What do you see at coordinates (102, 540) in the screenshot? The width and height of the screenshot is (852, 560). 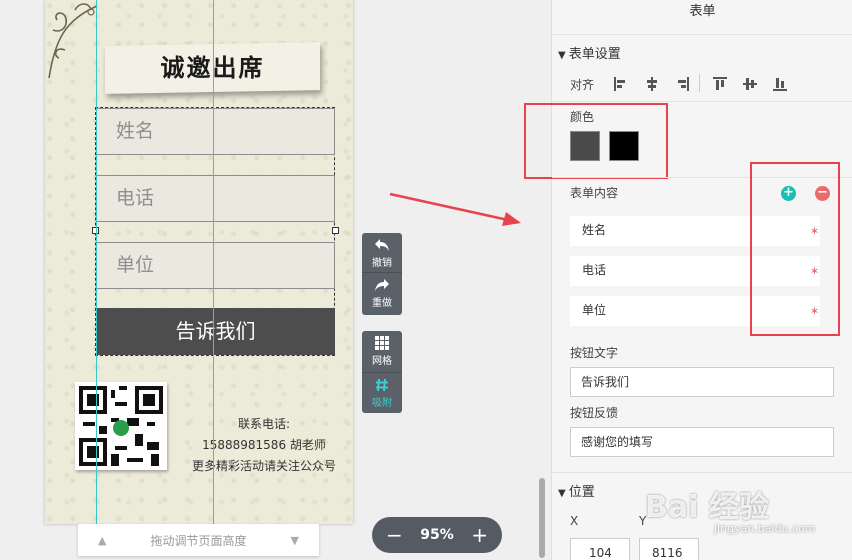 I see `arrow-up-icon: ▲` at bounding box center [102, 540].